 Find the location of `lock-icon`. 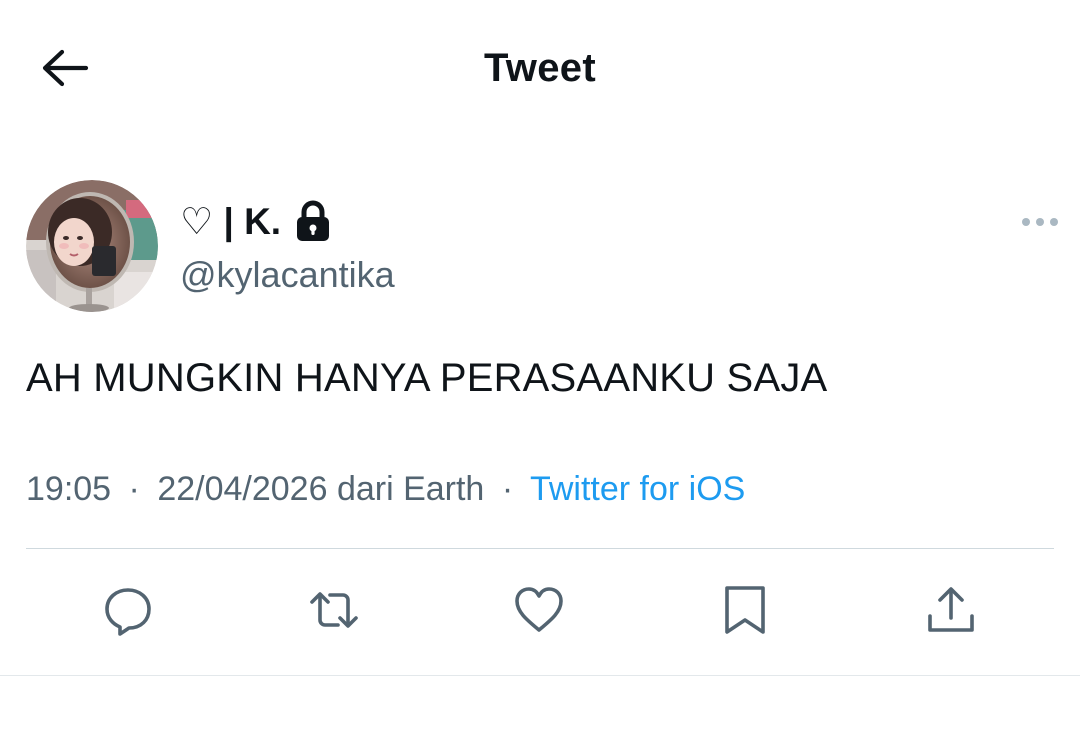

lock-icon is located at coordinates (313, 221).